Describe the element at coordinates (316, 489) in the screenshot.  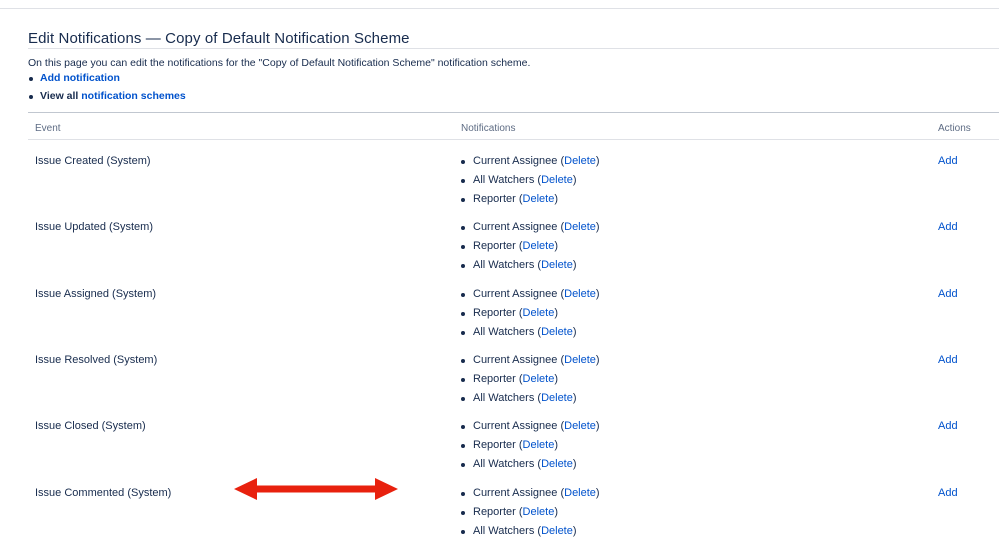
I see `double-headed-arrow-icon` at that location.